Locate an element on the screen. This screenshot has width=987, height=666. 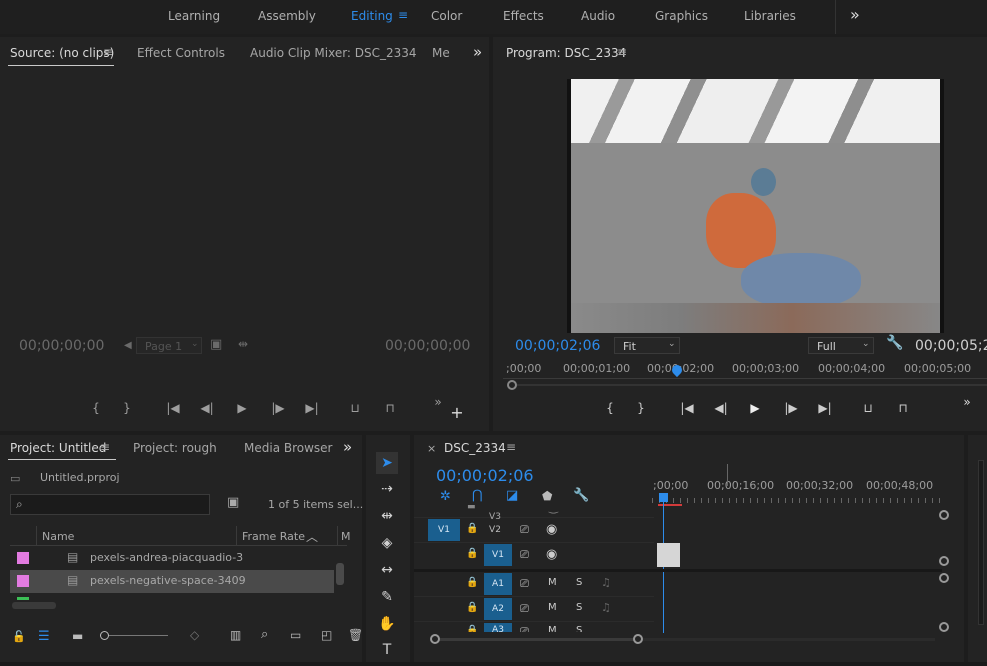
extract-icon: ⊓ is located at coordinates (903, 408).